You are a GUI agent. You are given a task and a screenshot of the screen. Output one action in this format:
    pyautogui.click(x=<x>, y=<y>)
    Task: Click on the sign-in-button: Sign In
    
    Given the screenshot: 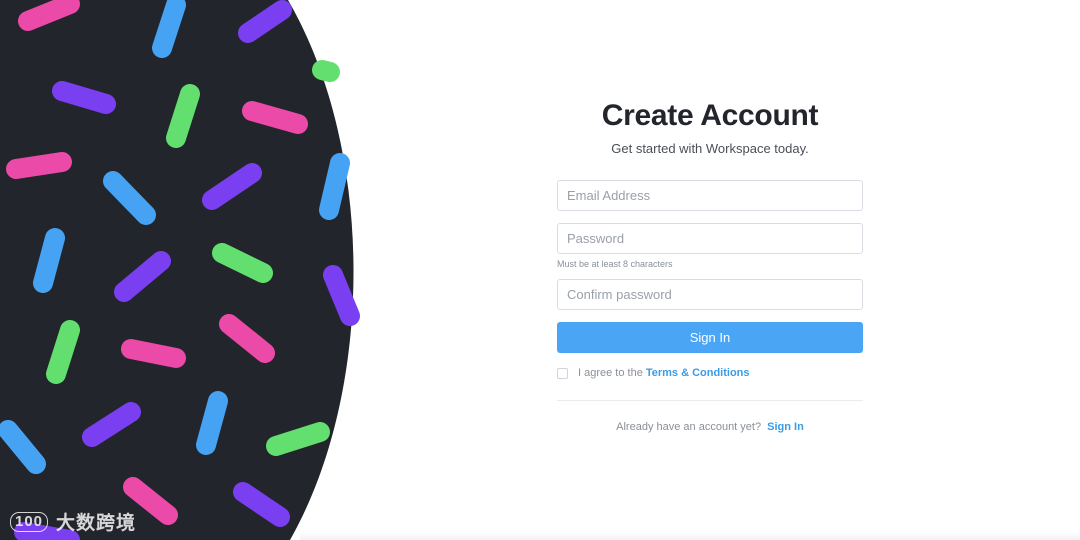 What is the action you would take?
    pyautogui.click(x=710, y=337)
    